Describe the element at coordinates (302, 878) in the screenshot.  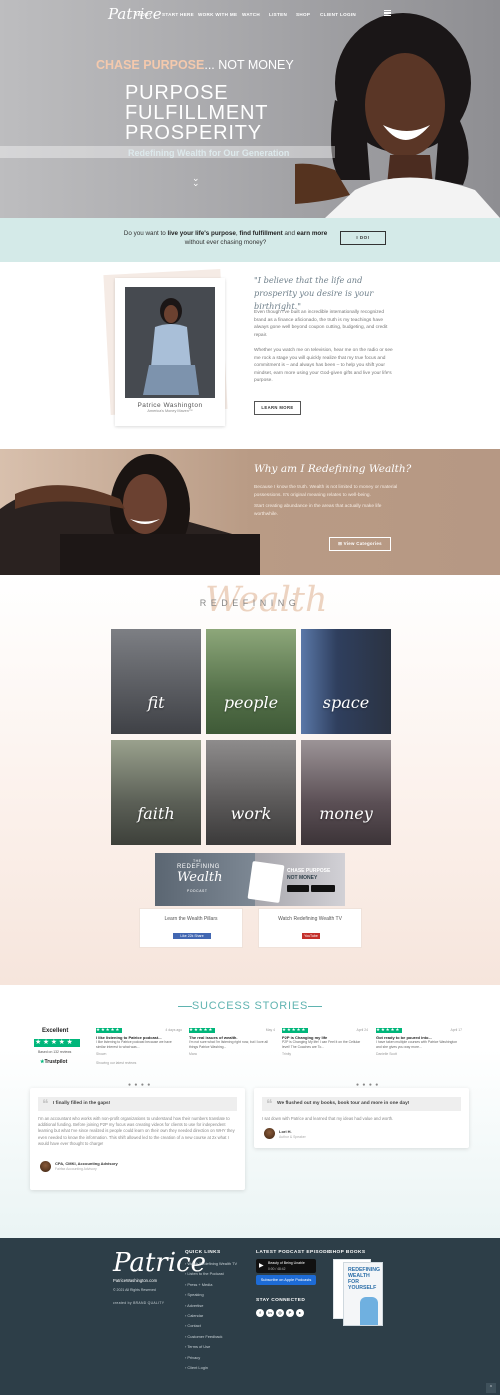
I see `banner-not-money: NOT MONEY` at that location.